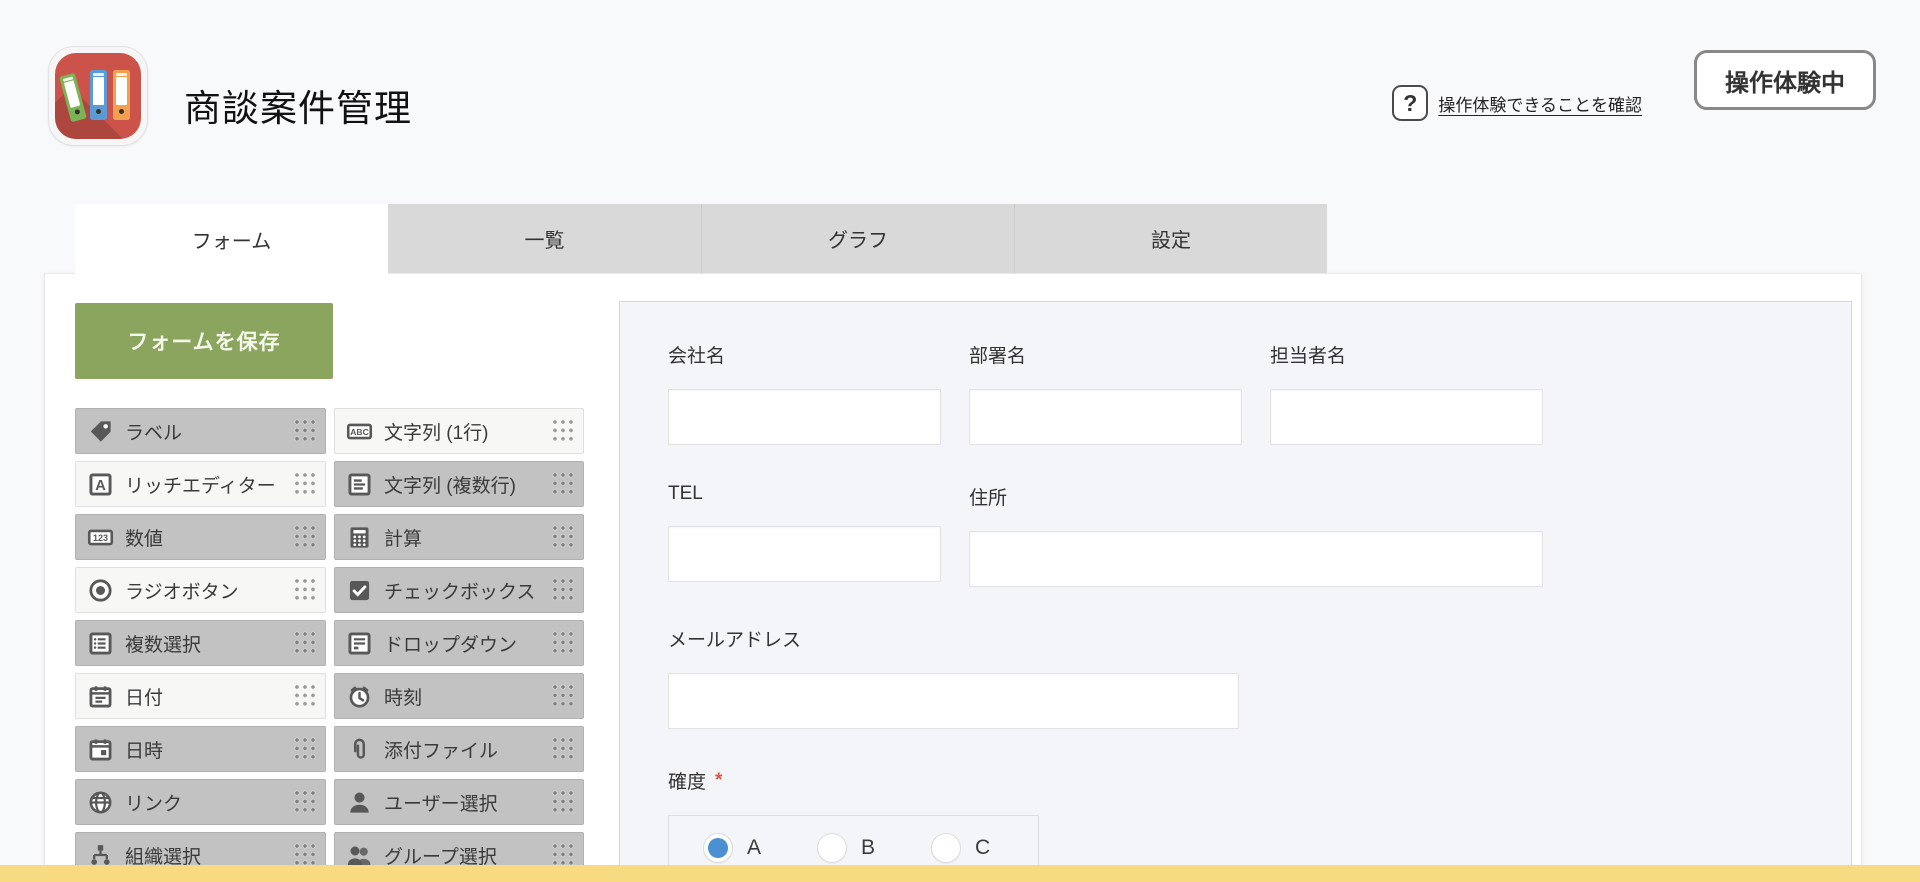 Image resolution: width=1920 pixels, height=882 pixels. What do you see at coordinates (100, 431) in the screenshot?
I see `tag-icon` at bounding box center [100, 431].